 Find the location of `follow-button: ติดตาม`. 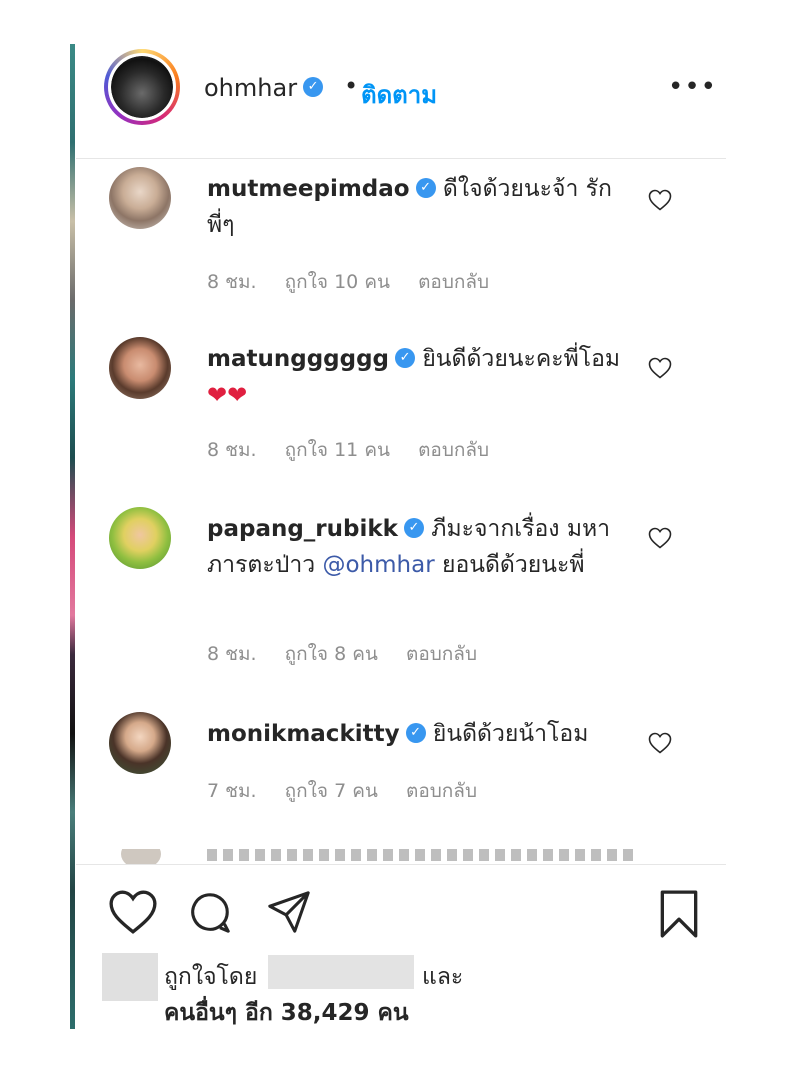

follow-button: ติดตาม is located at coordinates (399, 94).